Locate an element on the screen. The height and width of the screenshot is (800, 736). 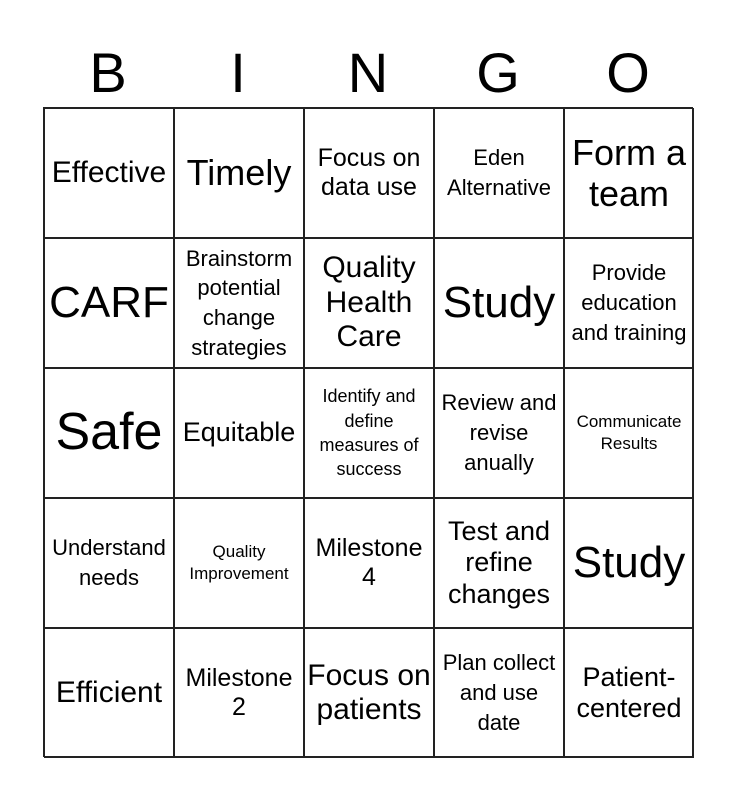
cell-text: Brainstorm potential change strategies is located at coordinates (239, 302).